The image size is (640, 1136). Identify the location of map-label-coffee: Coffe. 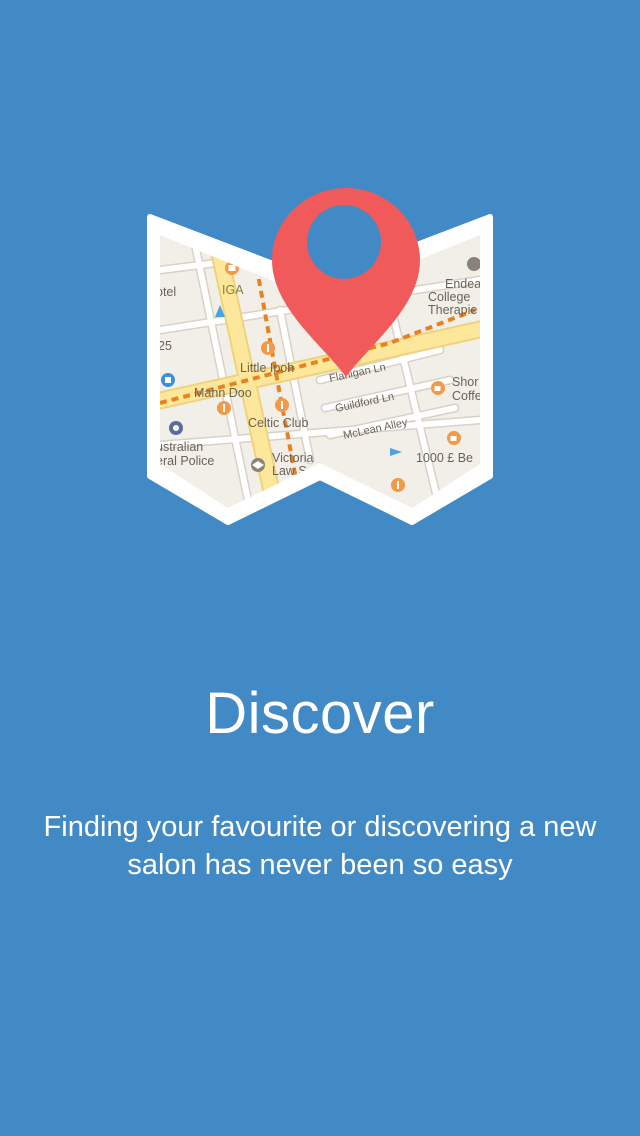
(467, 396).